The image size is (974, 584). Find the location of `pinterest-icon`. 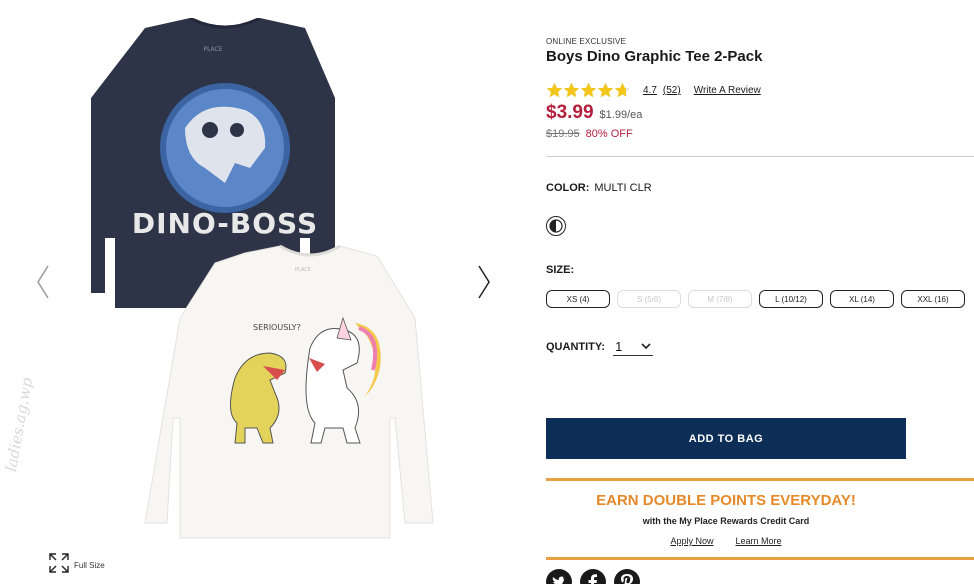

pinterest-icon is located at coordinates (627, 576).